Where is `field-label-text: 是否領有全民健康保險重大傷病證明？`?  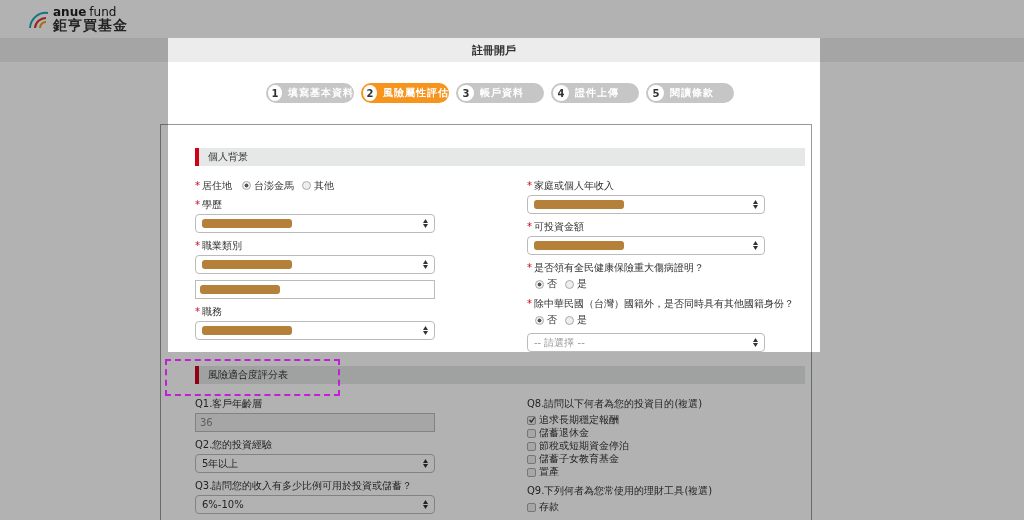 field-label-text: 是否領有全民健康保險重大傷病證明？ is located at coordinates (619, 267).